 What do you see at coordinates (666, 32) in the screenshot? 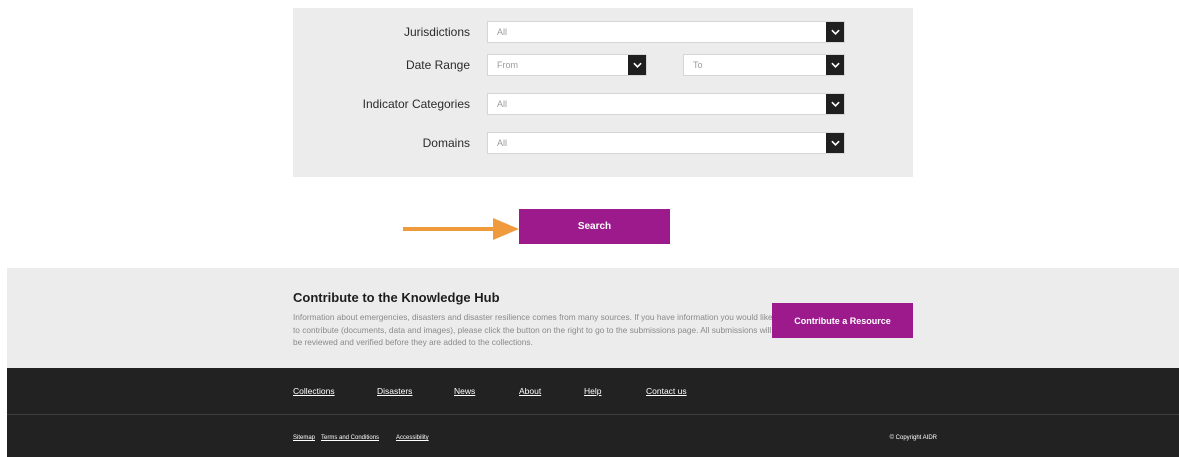
I see `jurisdictions-select: All` at bounding box center [666, 32].